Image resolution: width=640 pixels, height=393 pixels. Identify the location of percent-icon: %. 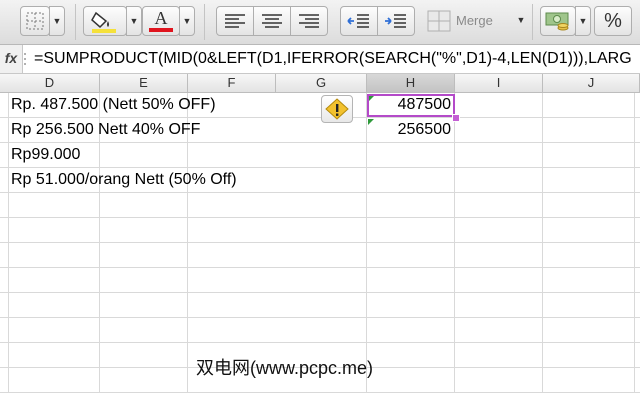
(613, 21).